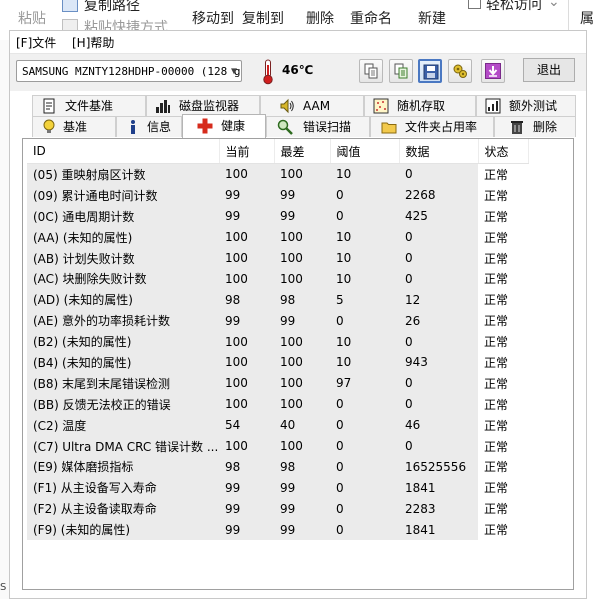  I want to click on tab-folder-usage: 文件夹占用率, so click(432, 126).